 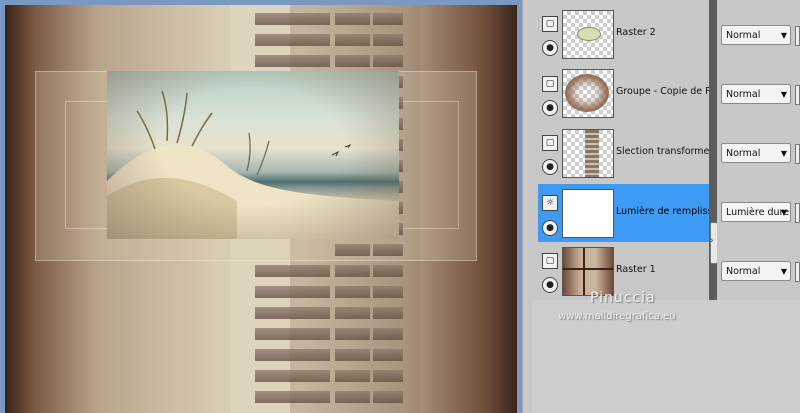 What do you see at coordinates (756, 212) in the screenshot?
I see `blend-mode-select: Lumière dure ▼` at bounding box center [756, 212].